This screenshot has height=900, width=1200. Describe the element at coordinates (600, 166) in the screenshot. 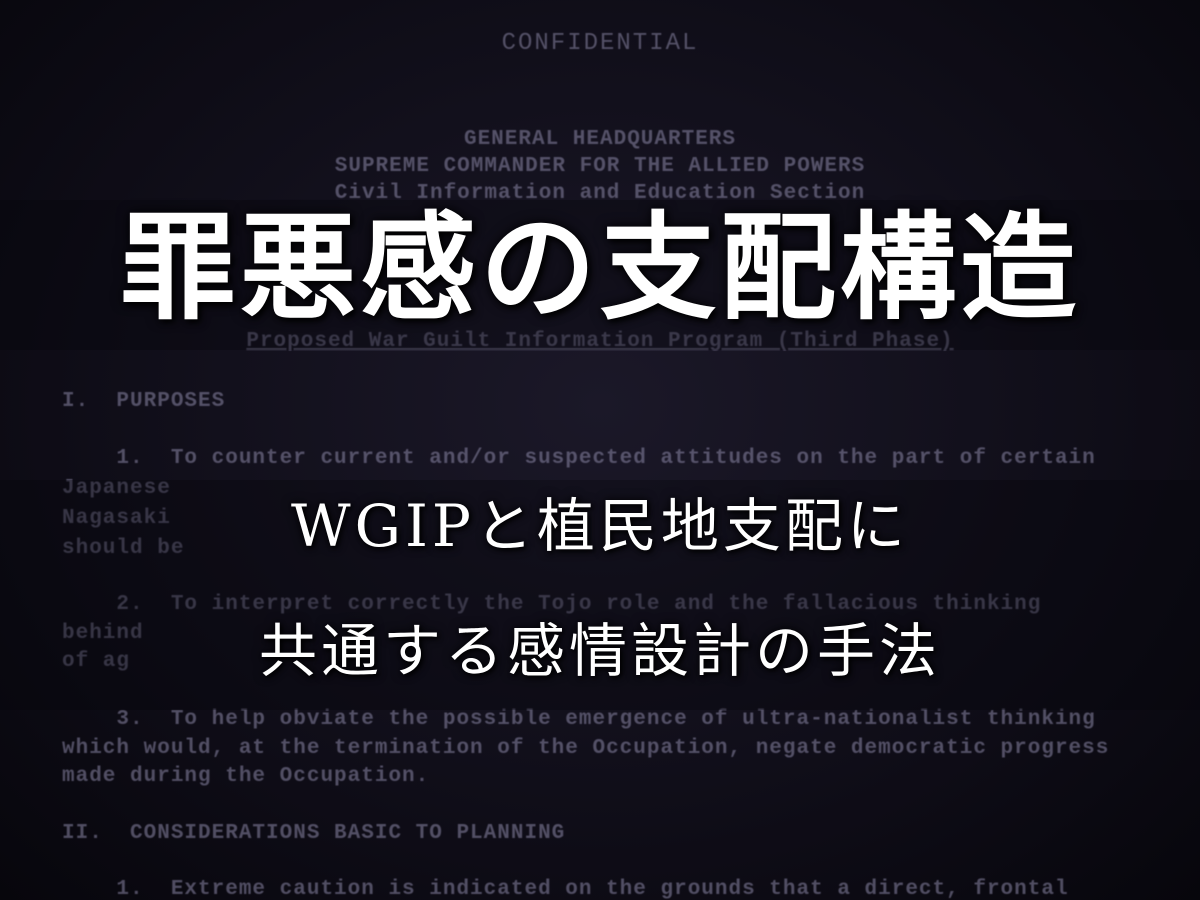

I see `doc-header-line: SUPREME COMMANDER FOR THE ALLIED POWERS` at that location.